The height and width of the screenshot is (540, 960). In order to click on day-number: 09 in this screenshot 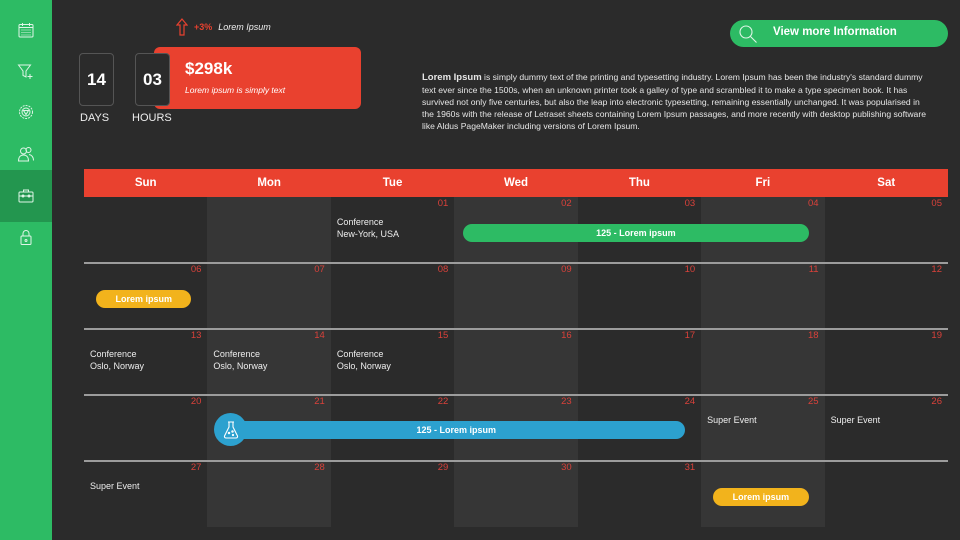, I will do `click(566, 269)`.